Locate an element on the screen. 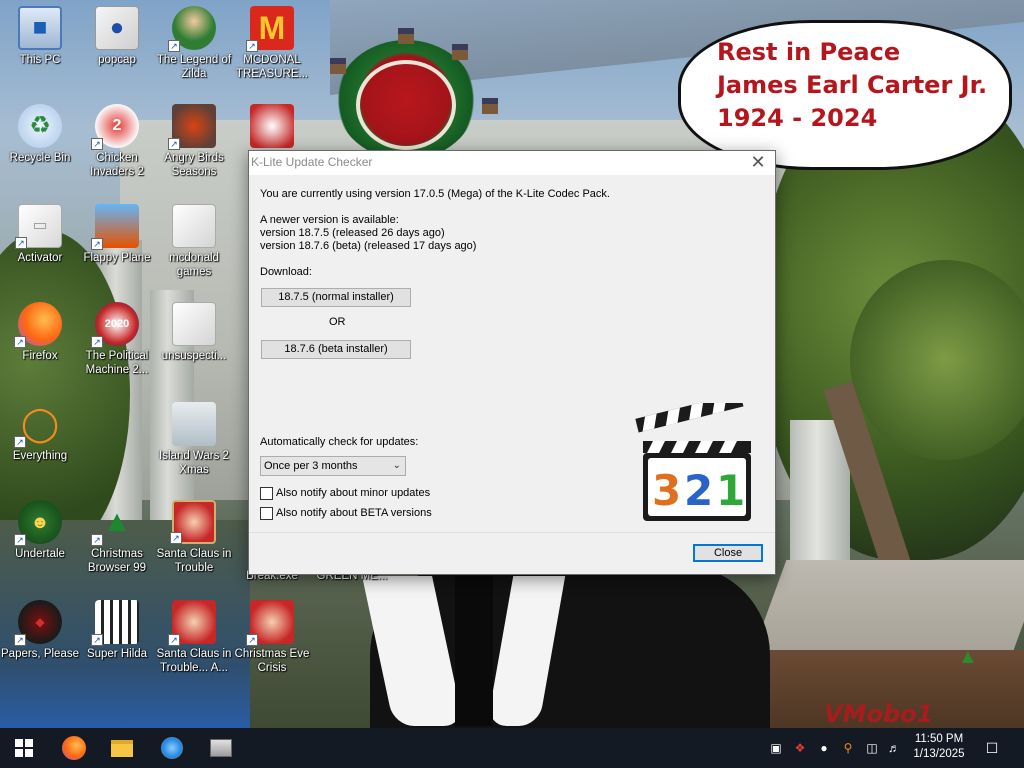  chevron-down-icon: ⌄ is located at coordinates (396, 465).